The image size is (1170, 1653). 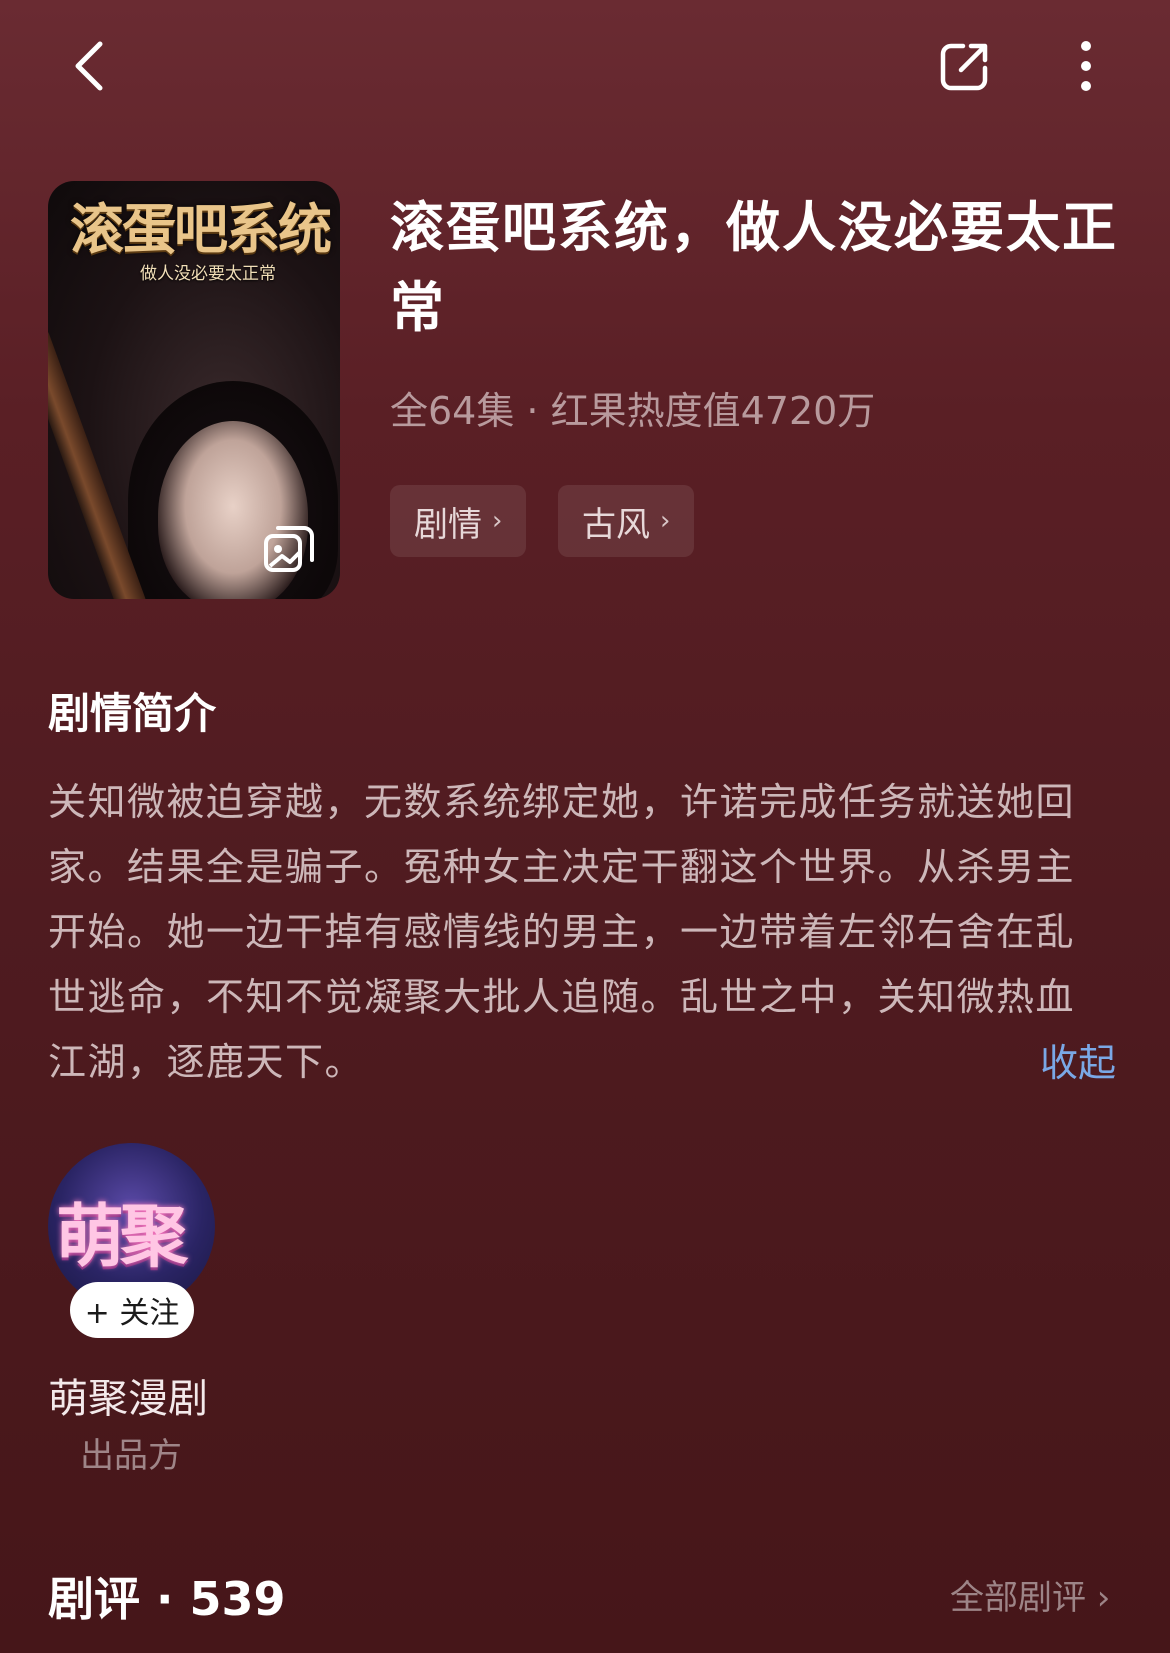 I want to click on drama-title: 滚蛋吧系统，做人没必要太正常, so click(x=754, y=267).